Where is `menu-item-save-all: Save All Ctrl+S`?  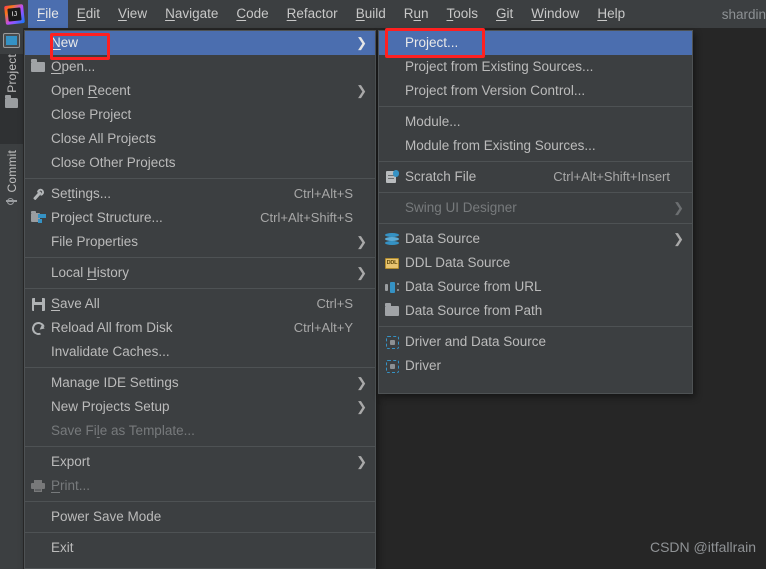 menu-item-save-all: Save All Ctrl+S is located at coordinates (200, 304).